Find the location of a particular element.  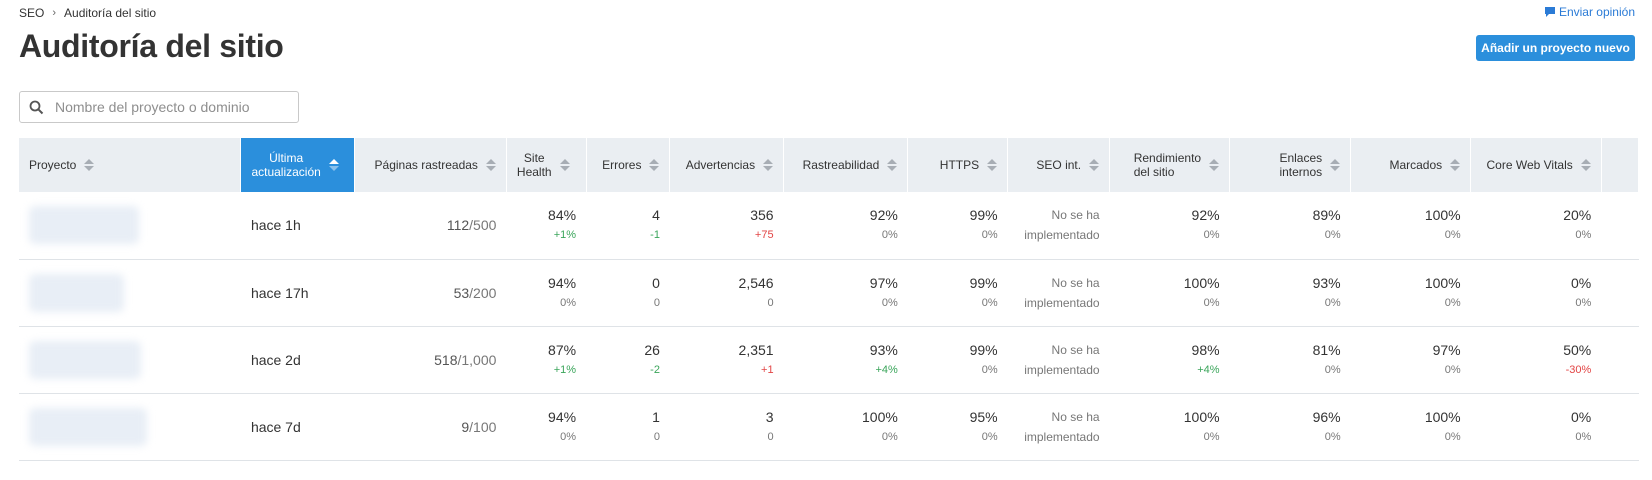

warnings-cell: 30 is located at coordinates (726, 427).